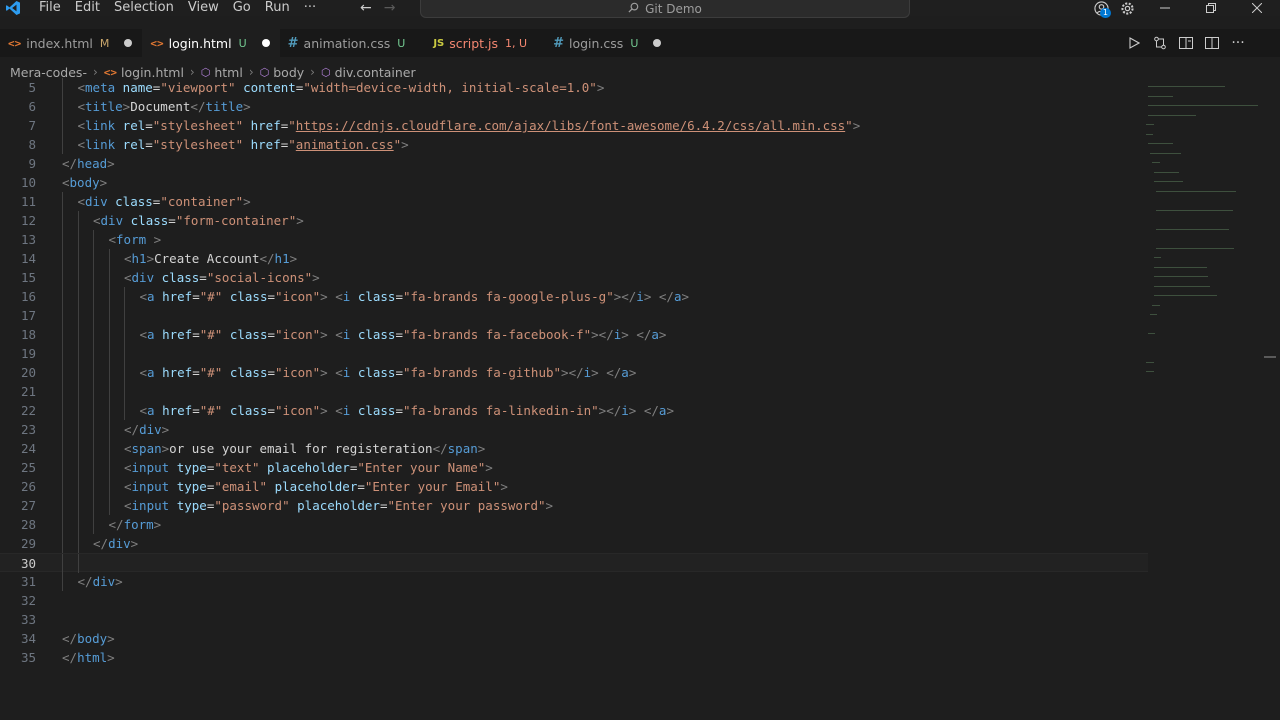  I want to click on code-line: 12 <div class="form-container">, so click(574, 220).